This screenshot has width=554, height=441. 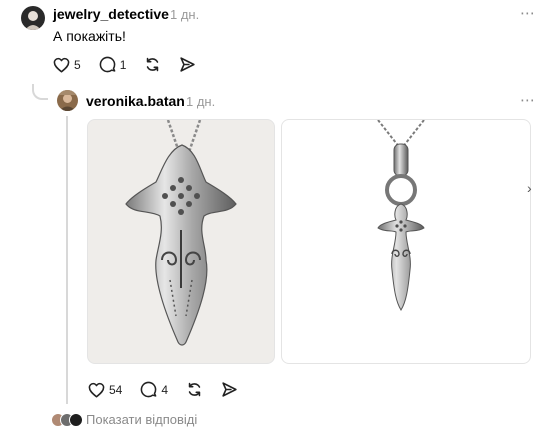 I want to click on post-text: А покажіть!, so click(x=89, y=36).